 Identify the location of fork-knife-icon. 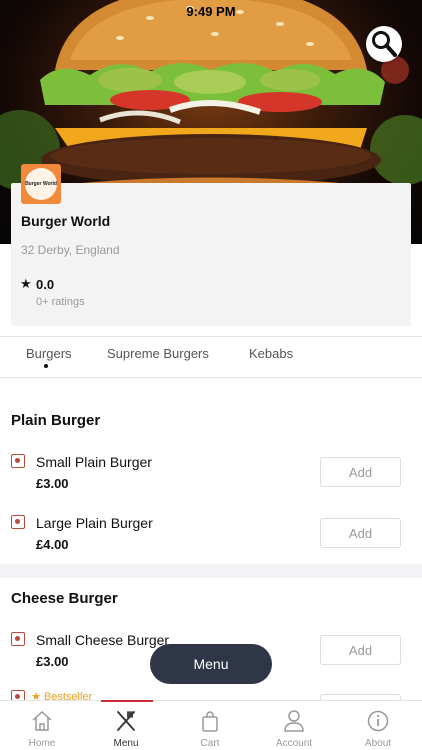
(126, 721).